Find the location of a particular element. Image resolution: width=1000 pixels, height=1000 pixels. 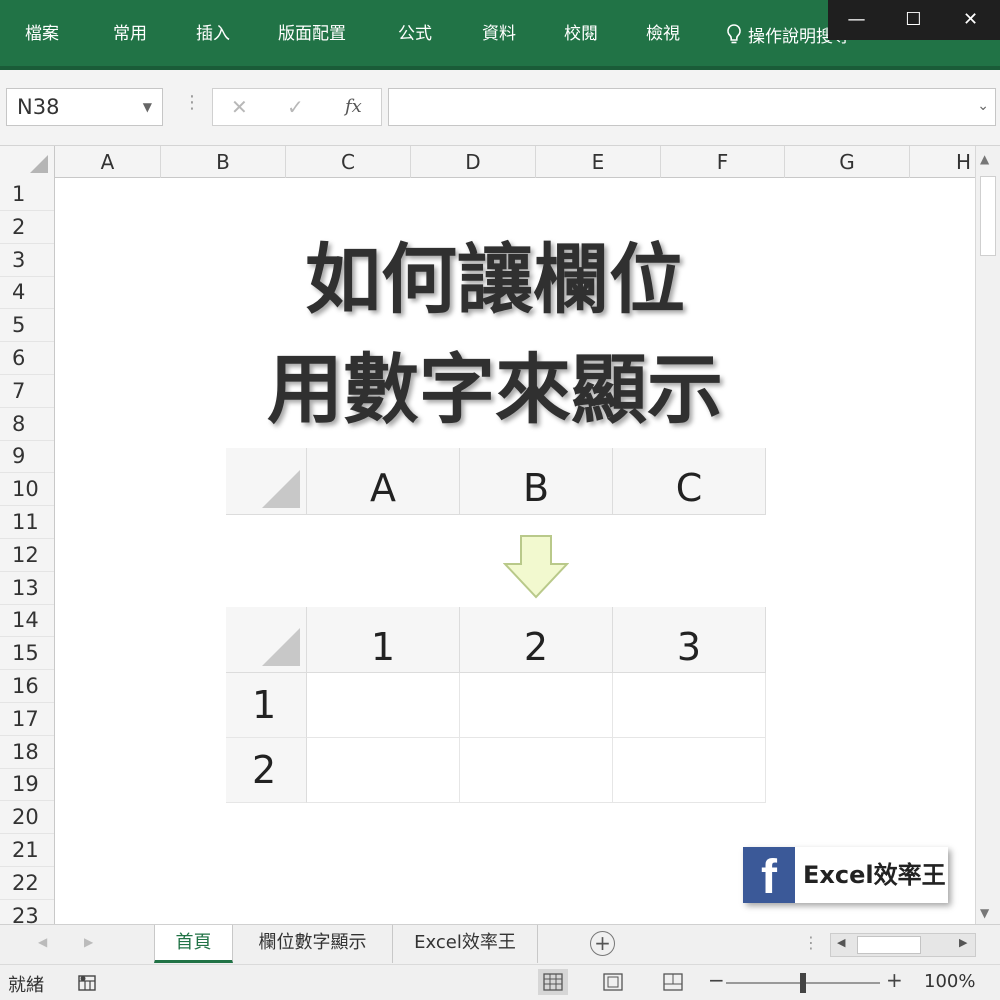

insert-function-button: fx is located at coordinates (353, 107).